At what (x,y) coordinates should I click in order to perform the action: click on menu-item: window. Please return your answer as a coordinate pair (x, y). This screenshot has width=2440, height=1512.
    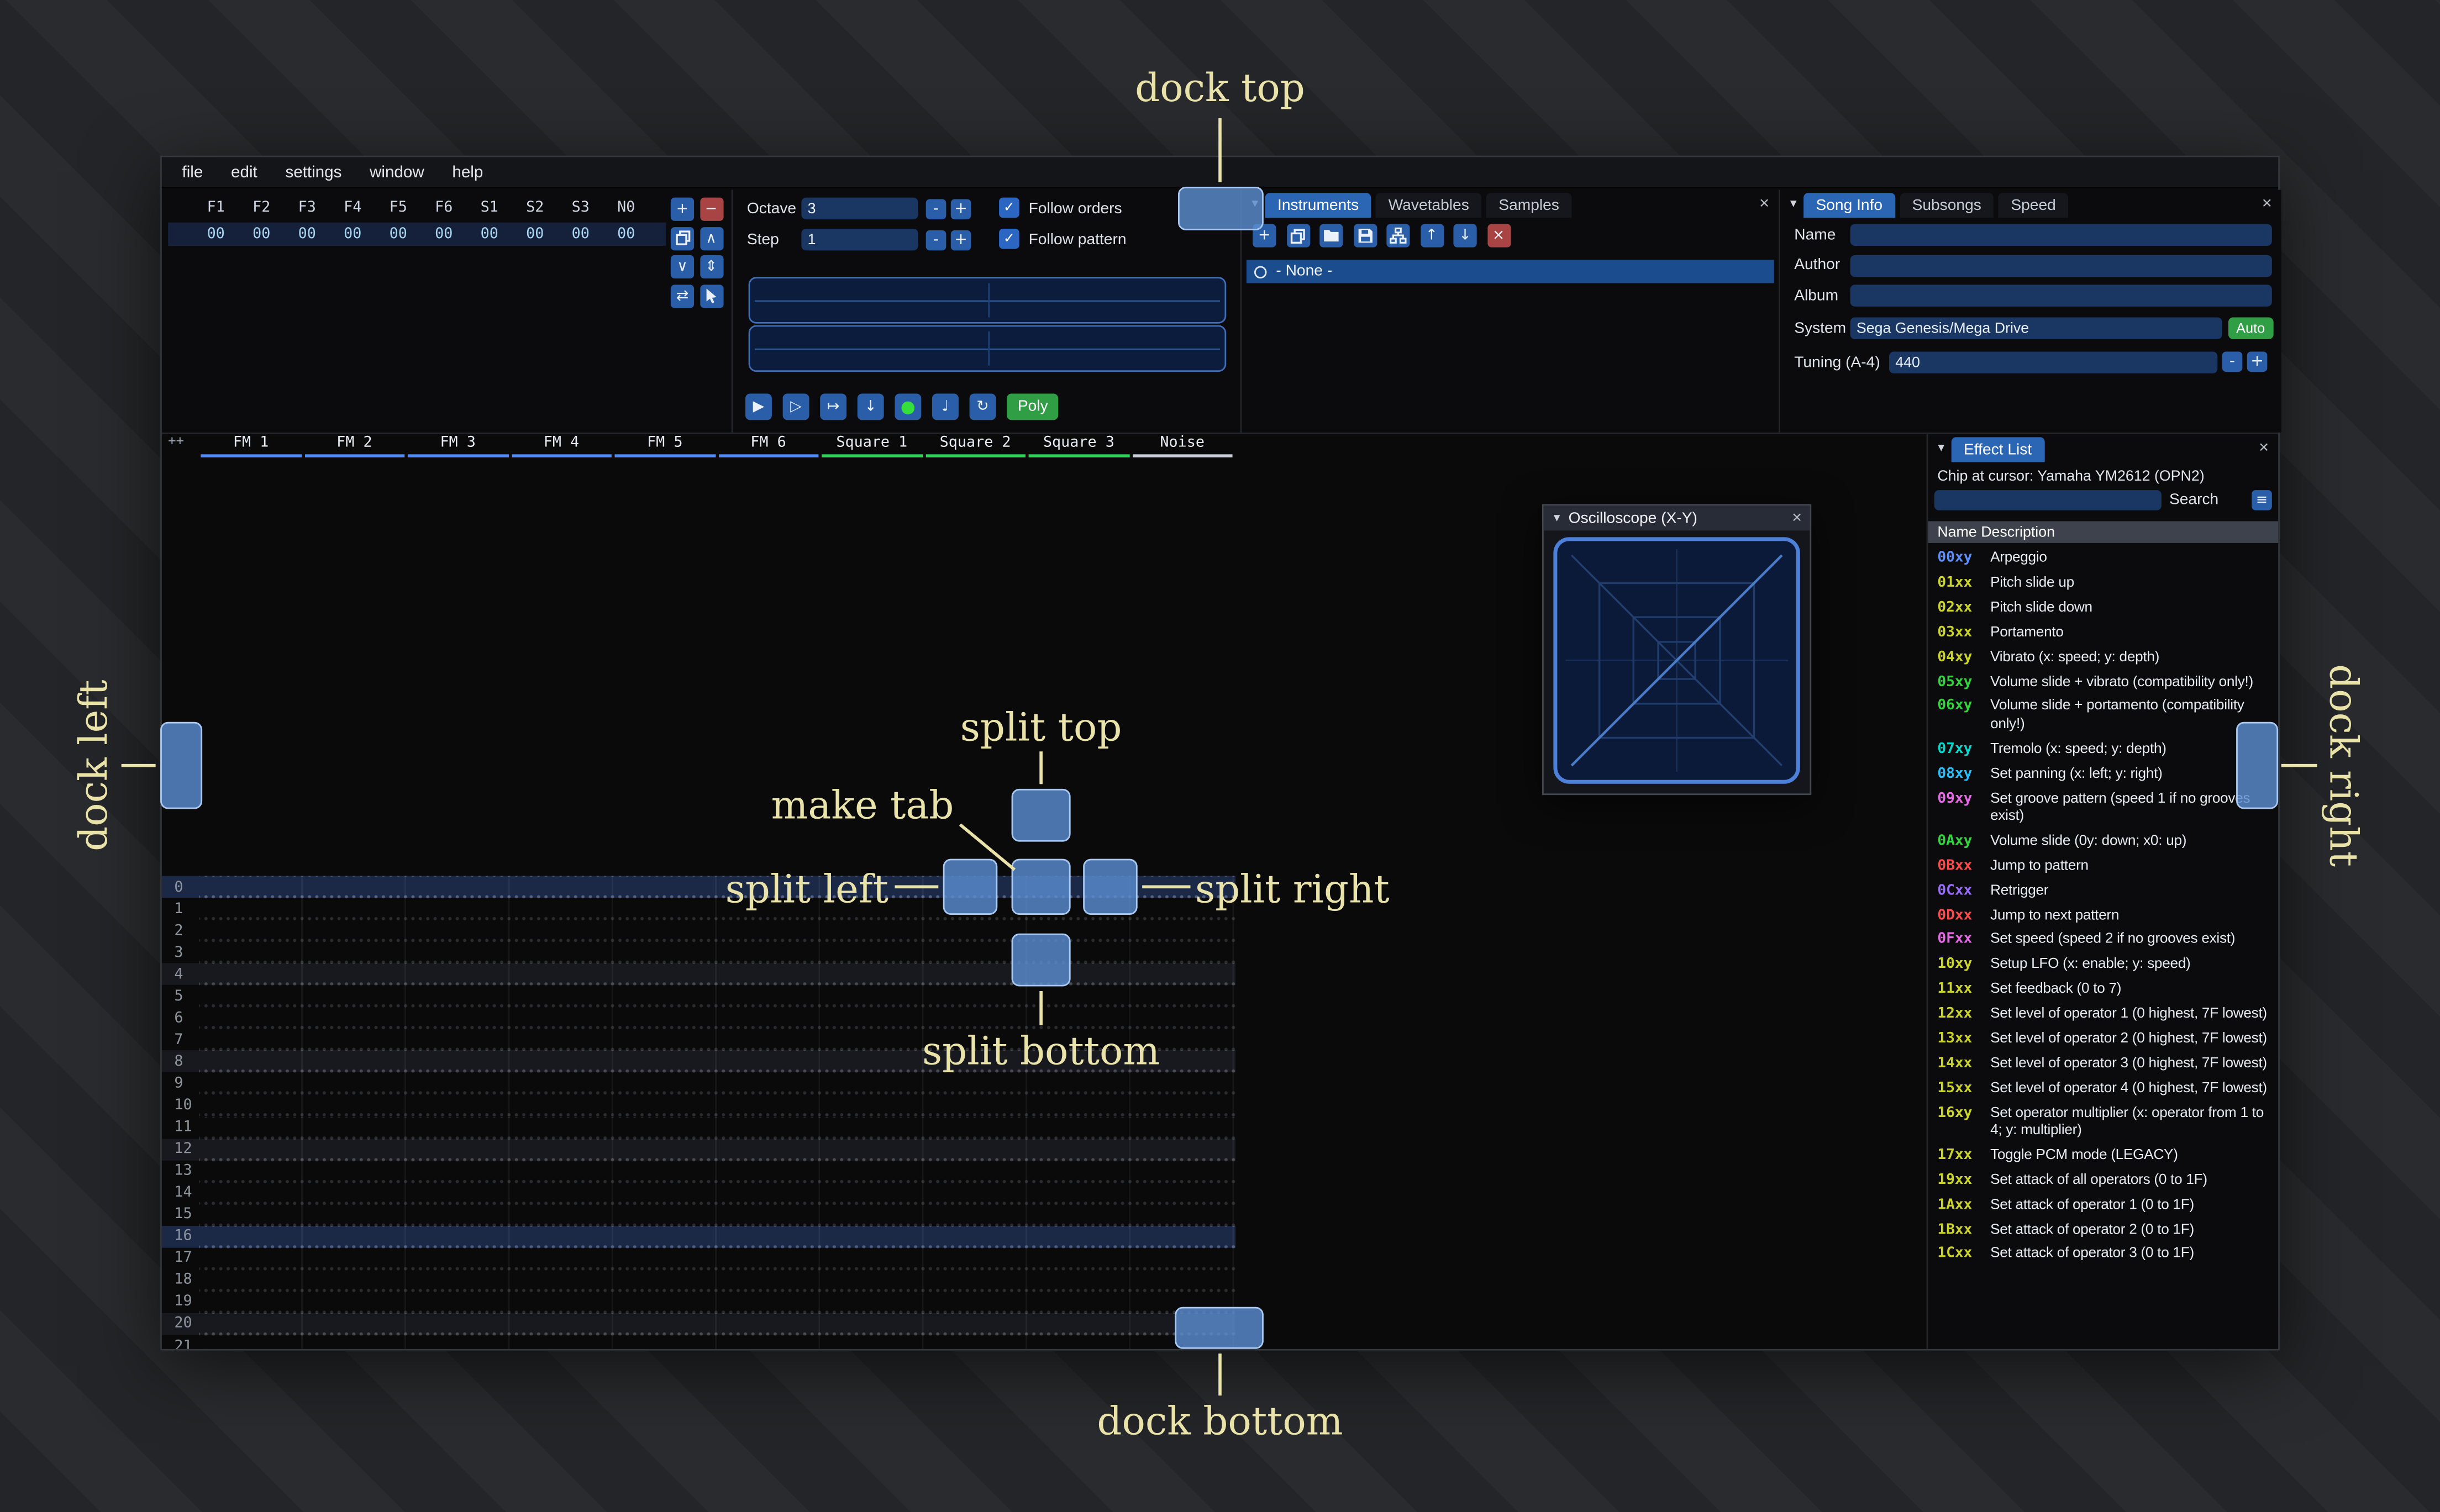
    Looking at the image, I should click on (397, 171).